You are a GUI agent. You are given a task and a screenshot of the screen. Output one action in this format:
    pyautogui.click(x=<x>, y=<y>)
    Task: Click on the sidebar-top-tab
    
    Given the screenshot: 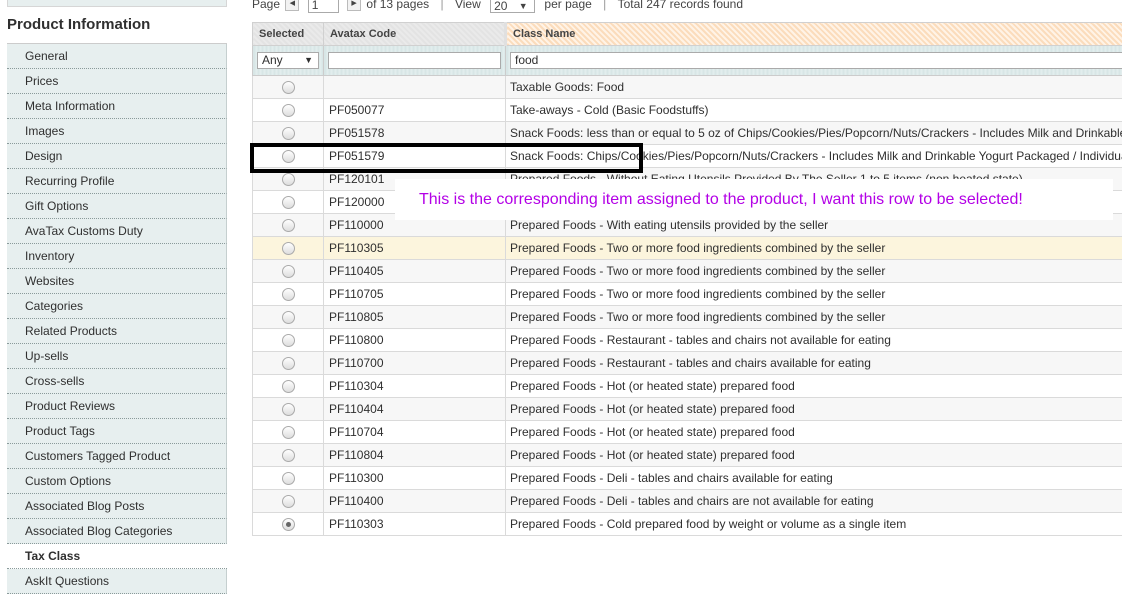 What is the action you would take?
    pyautogui.click(x=117, y=3)
    